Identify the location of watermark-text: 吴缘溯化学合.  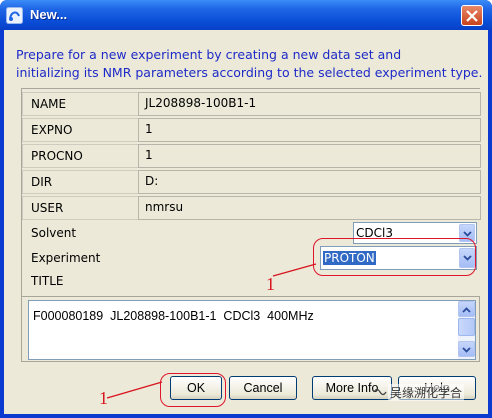
(426, 392).